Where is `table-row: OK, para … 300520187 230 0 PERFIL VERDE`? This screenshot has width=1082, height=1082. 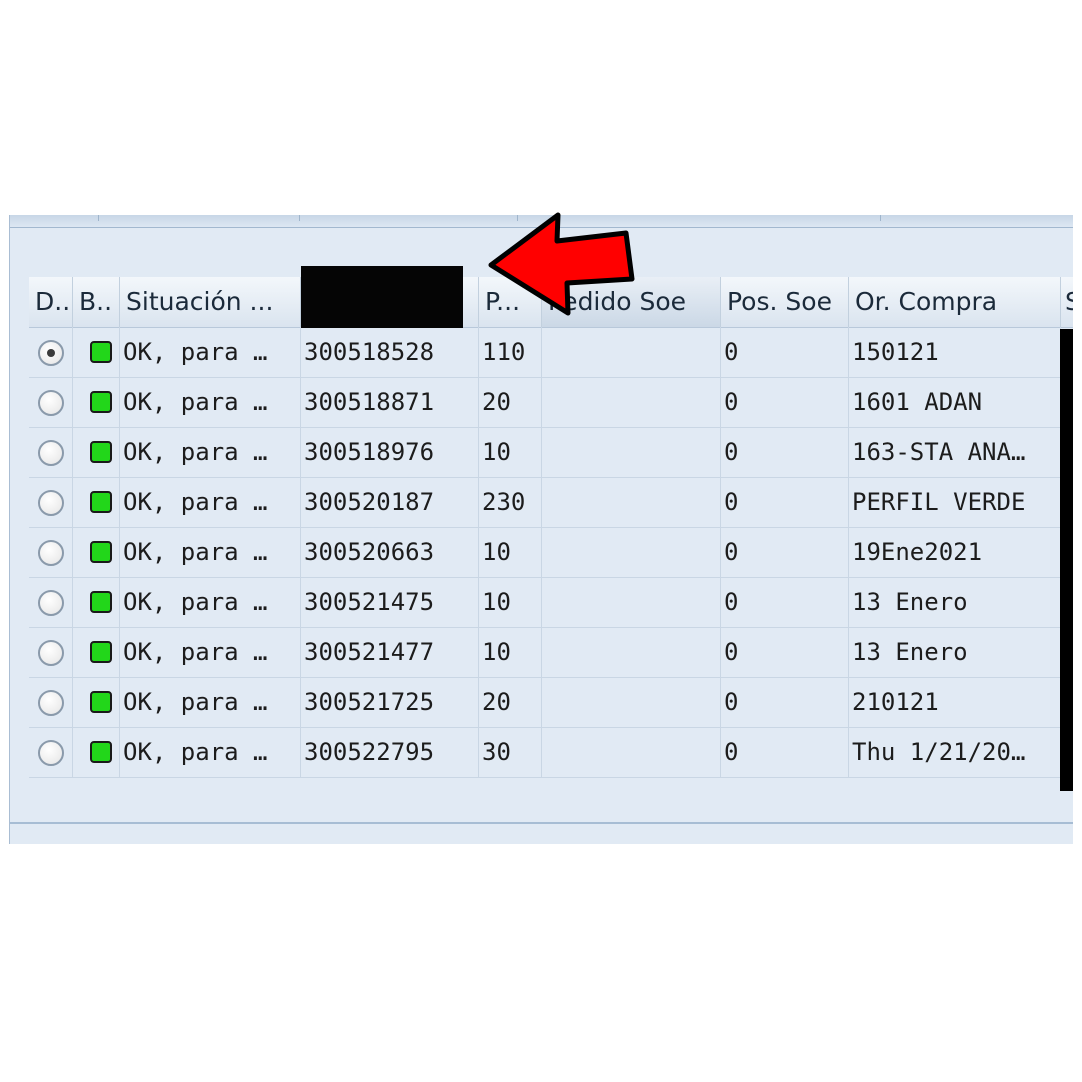
table-row: OK, para … 300520187 230 0 PERFIL VERDE is located at coordinates (551, 502).